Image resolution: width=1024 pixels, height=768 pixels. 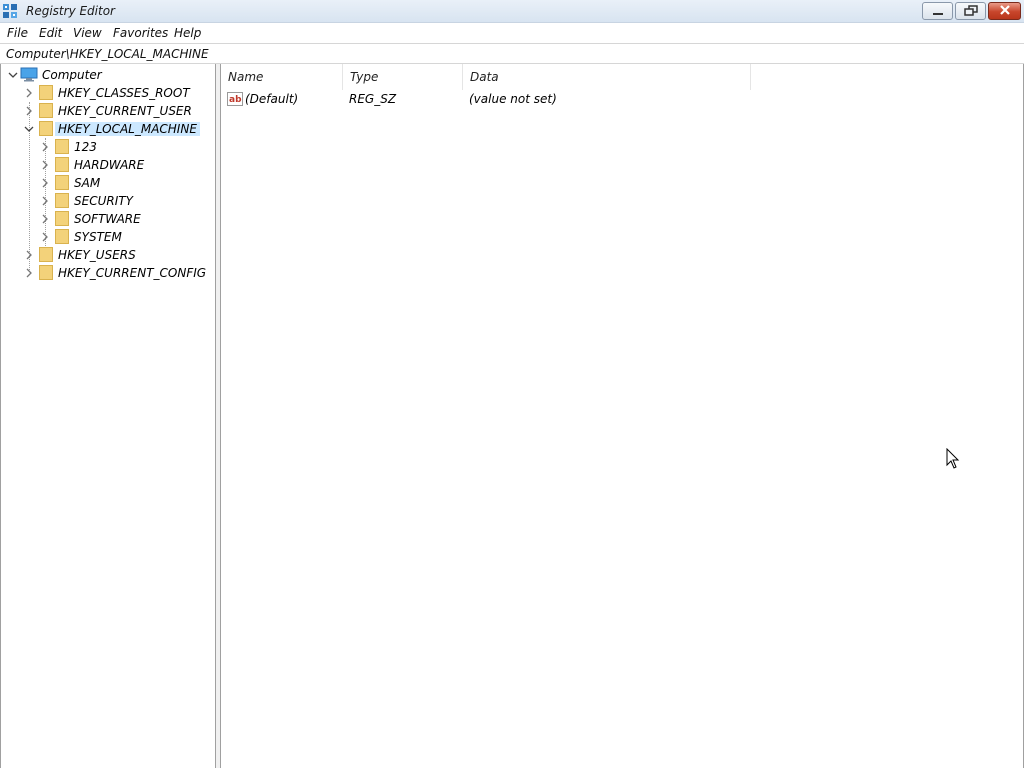 I want to click on tree-item-hkey-classes-root: HKEY_CLASSES_ROOT, so click(x=108, y=93).